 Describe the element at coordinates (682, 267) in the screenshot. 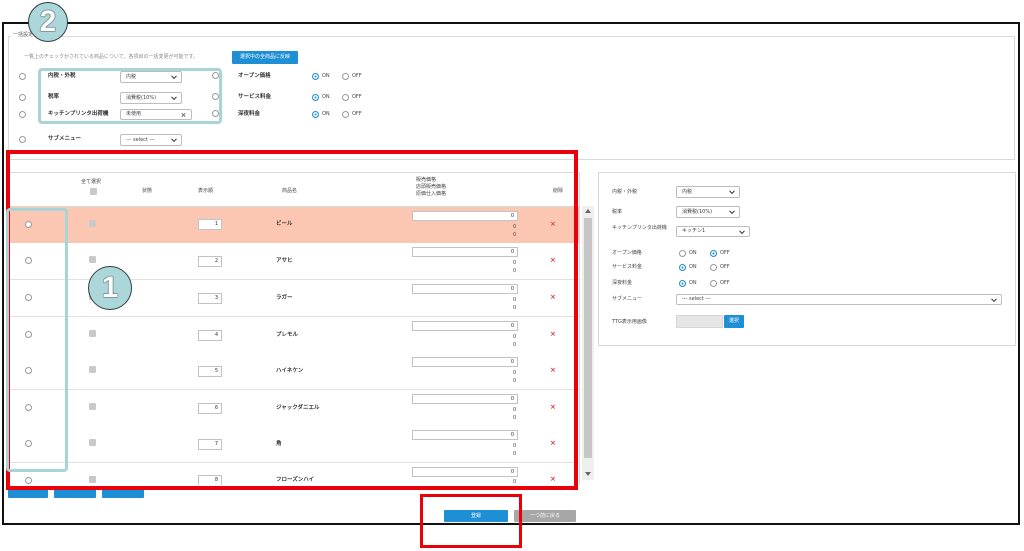

I see `detail-service-charge-on-radio` at that location.